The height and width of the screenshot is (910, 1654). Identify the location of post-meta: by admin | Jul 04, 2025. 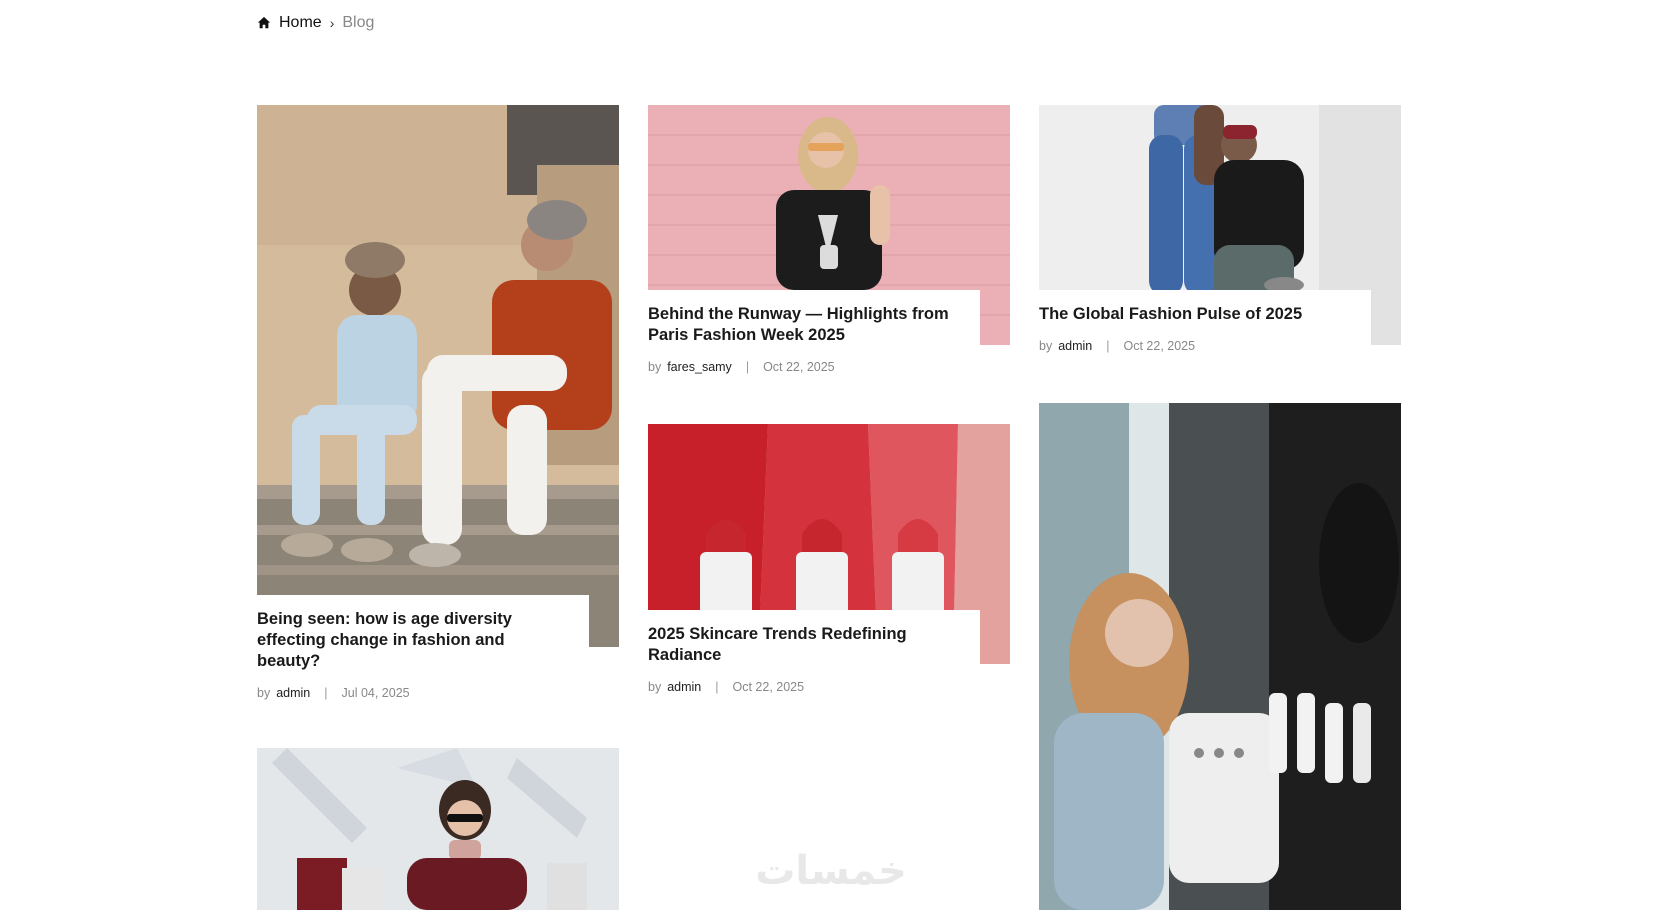
(414, 693).